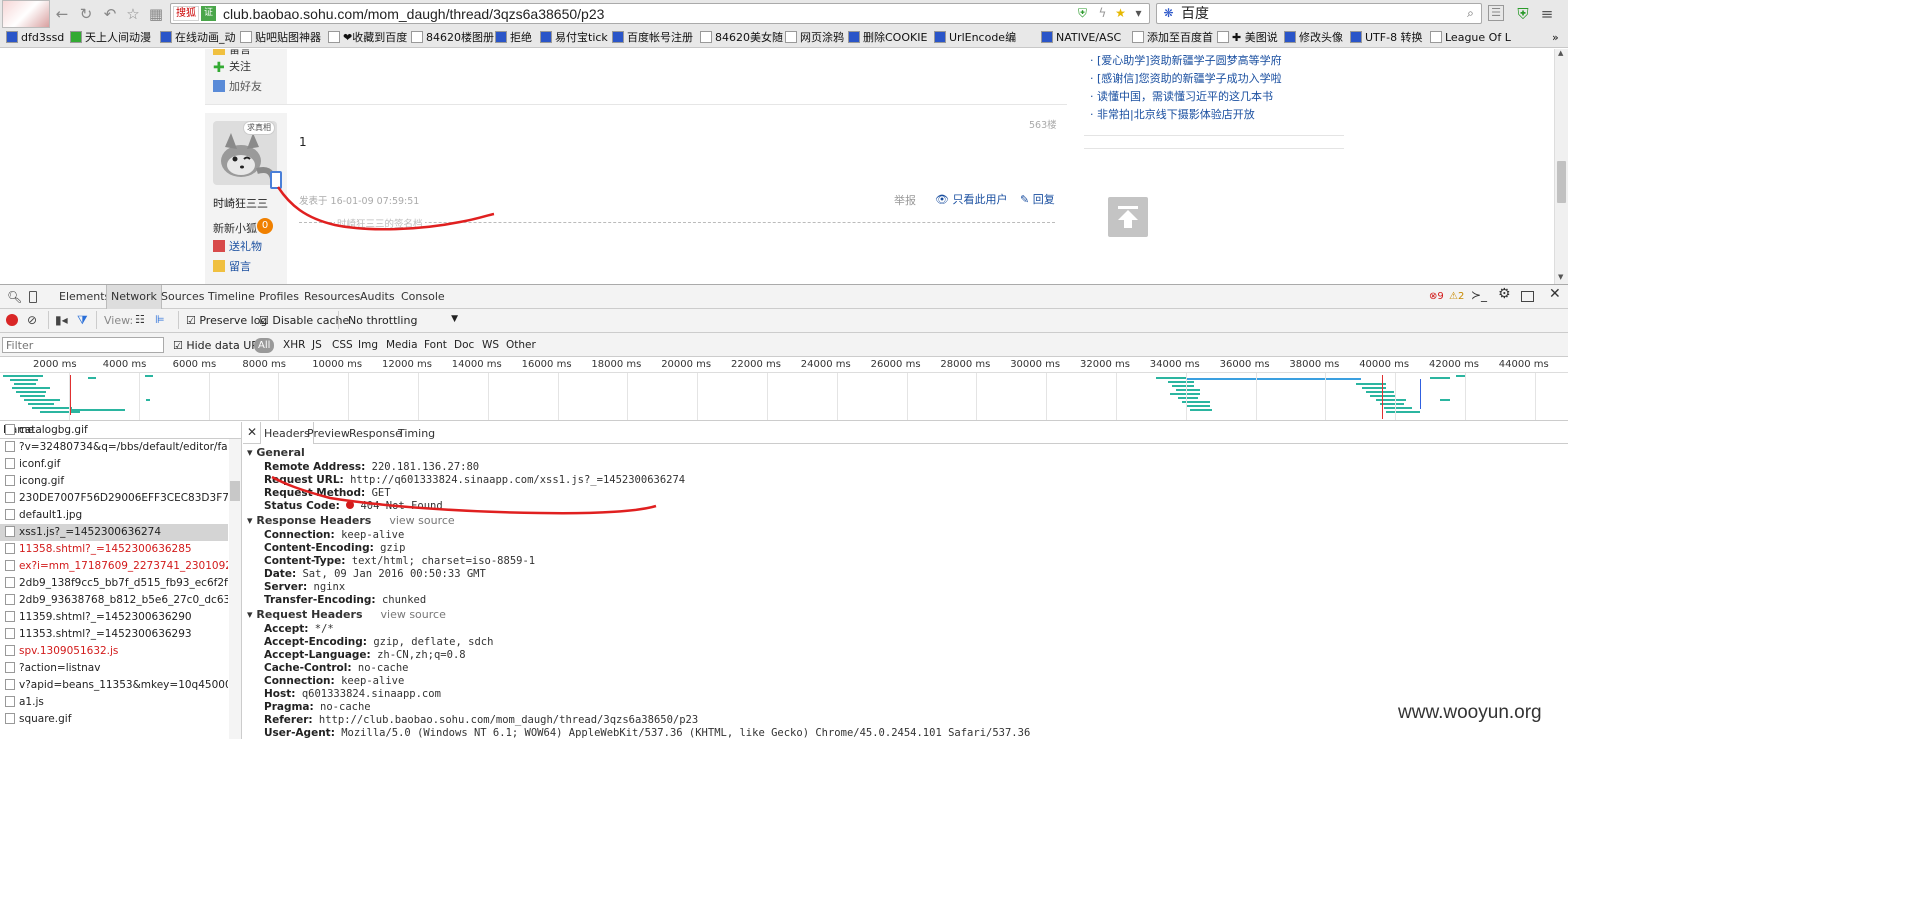  What do you see at coordinates (1128, 217) in the screenshot?
I see `back-to-top-button` at bounding box center [1128, 217].